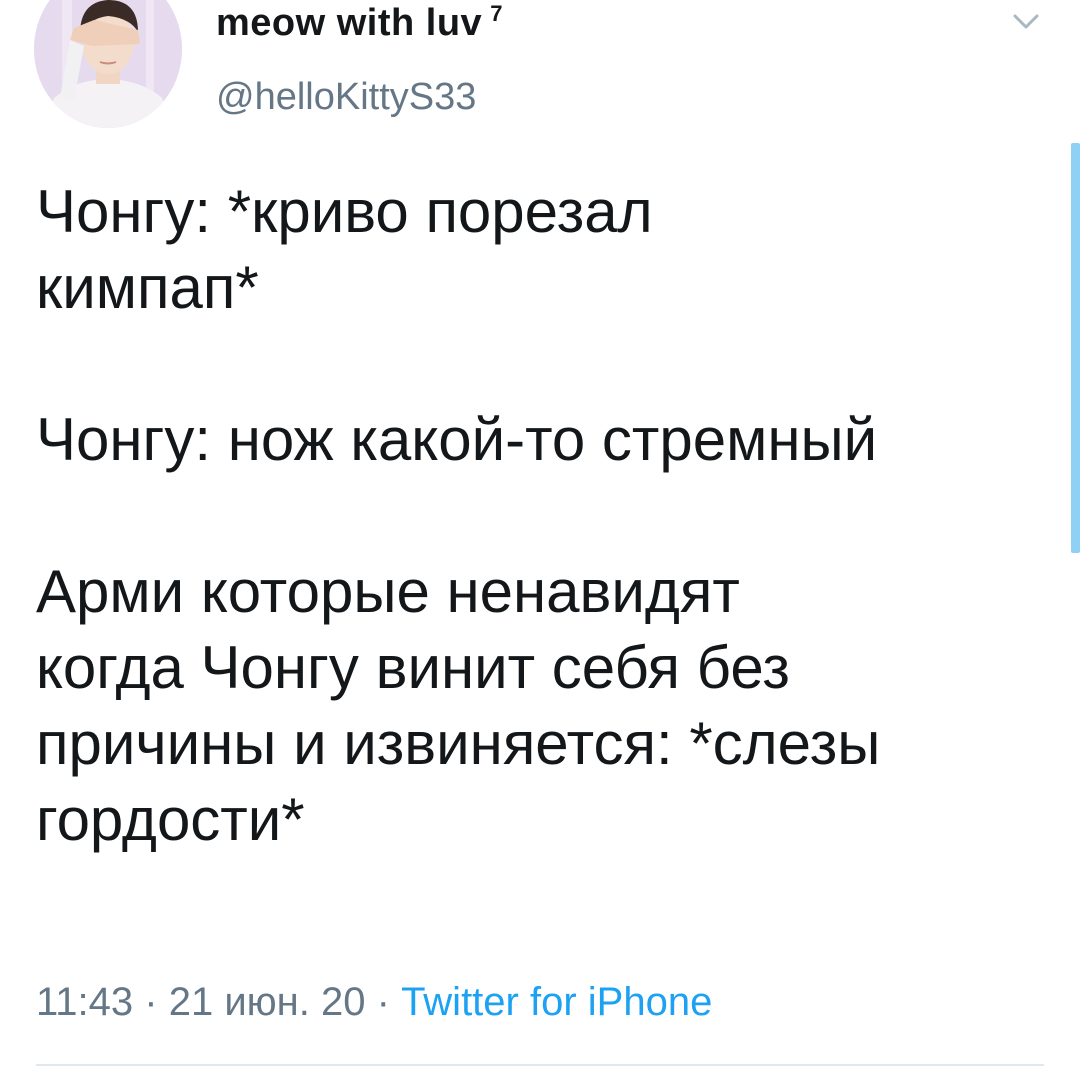  What do you see at coordinates (344, 249) in the screenshot?
I see `tweet-paragraph: Чонгу: *криво порезал кимпап*` at bounding box center [344, 249].